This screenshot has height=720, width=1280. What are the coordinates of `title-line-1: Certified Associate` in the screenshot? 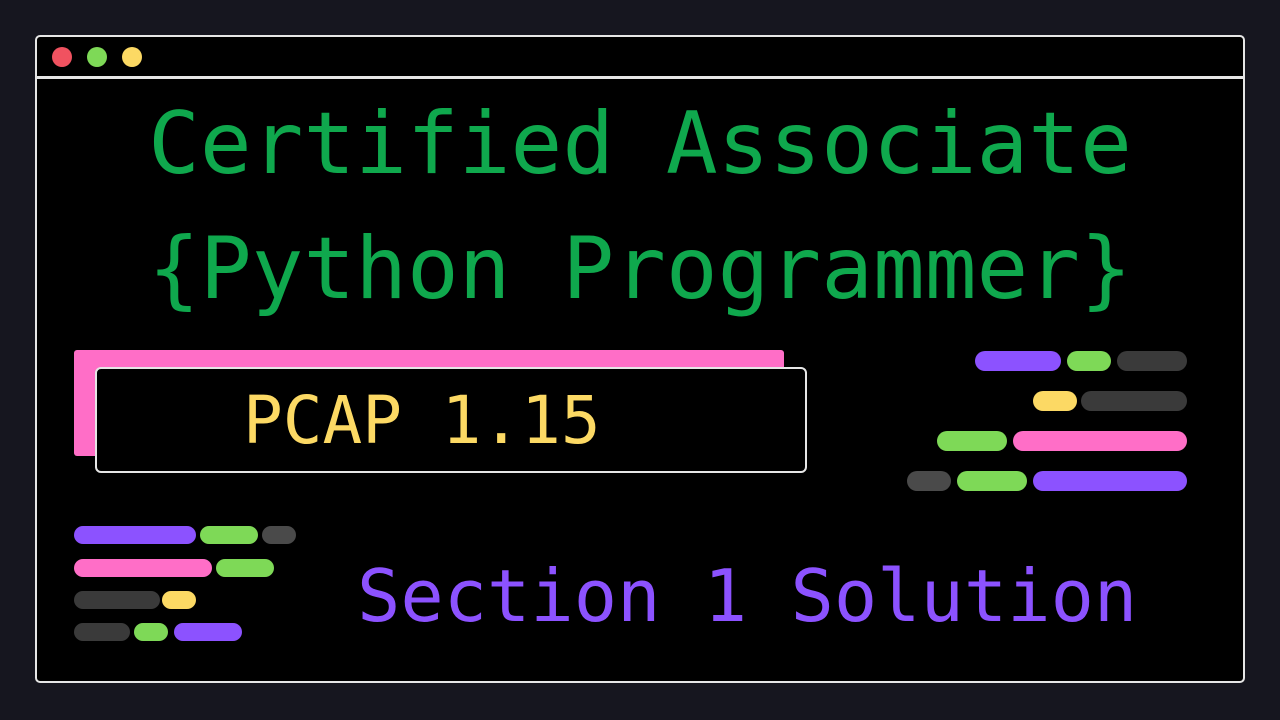 It's located at (640, 144).